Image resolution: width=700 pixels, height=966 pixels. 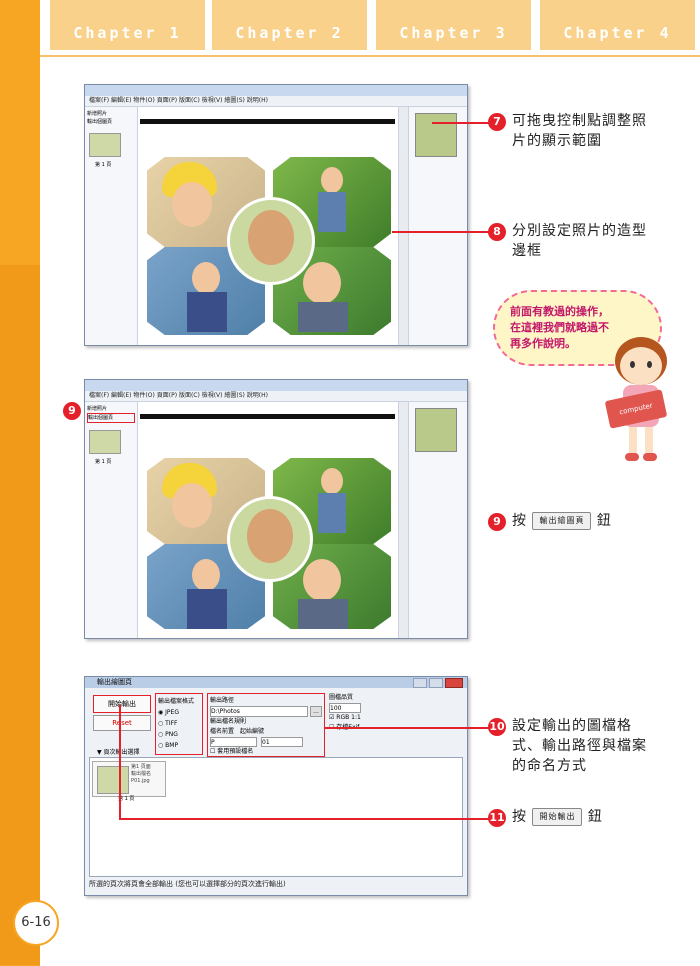 What do you see at coordinates (259, 711) in the screenshot?
I see `path-input: D:\Photos` at bounding box center [259, 711].